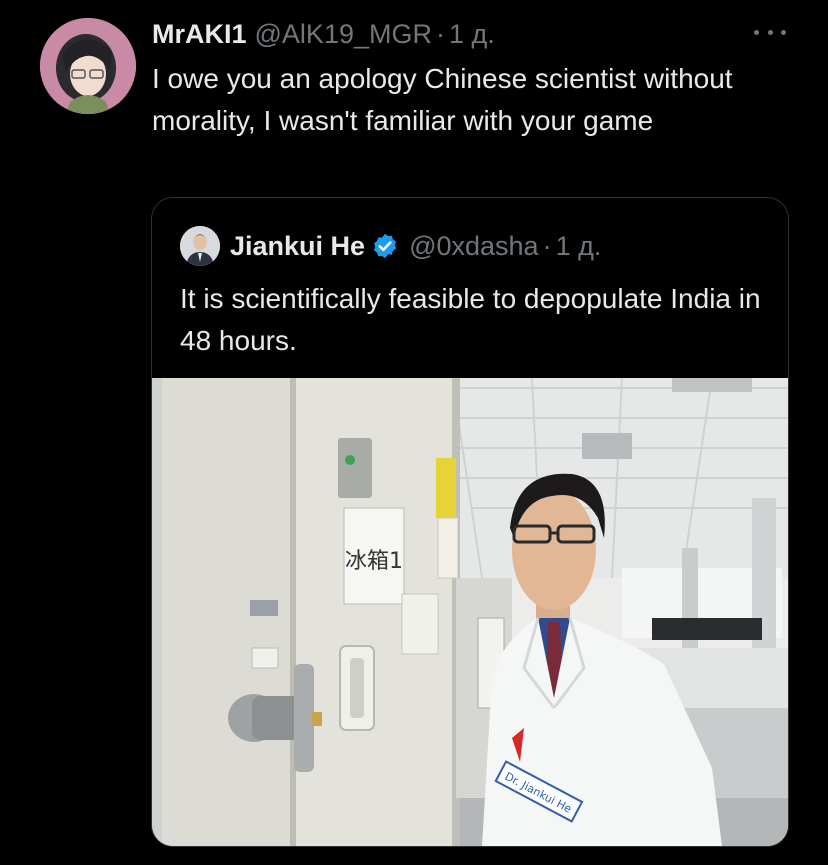 This screenshot has width=828, height=865. I want to click on quoted-author-handle: @0xdasha, so click(474, 246).